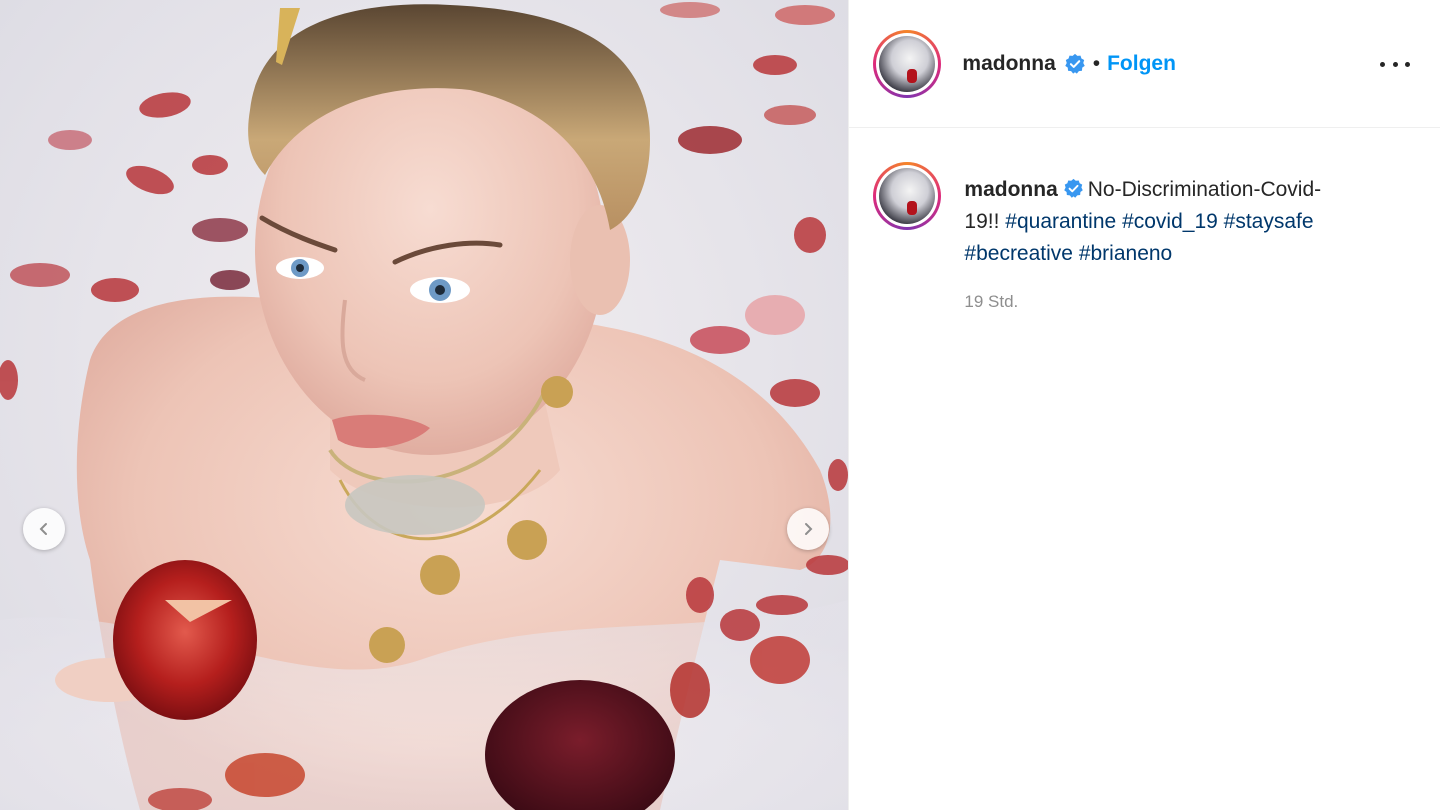  I want to click on caption-avatar, so click(907, 196).